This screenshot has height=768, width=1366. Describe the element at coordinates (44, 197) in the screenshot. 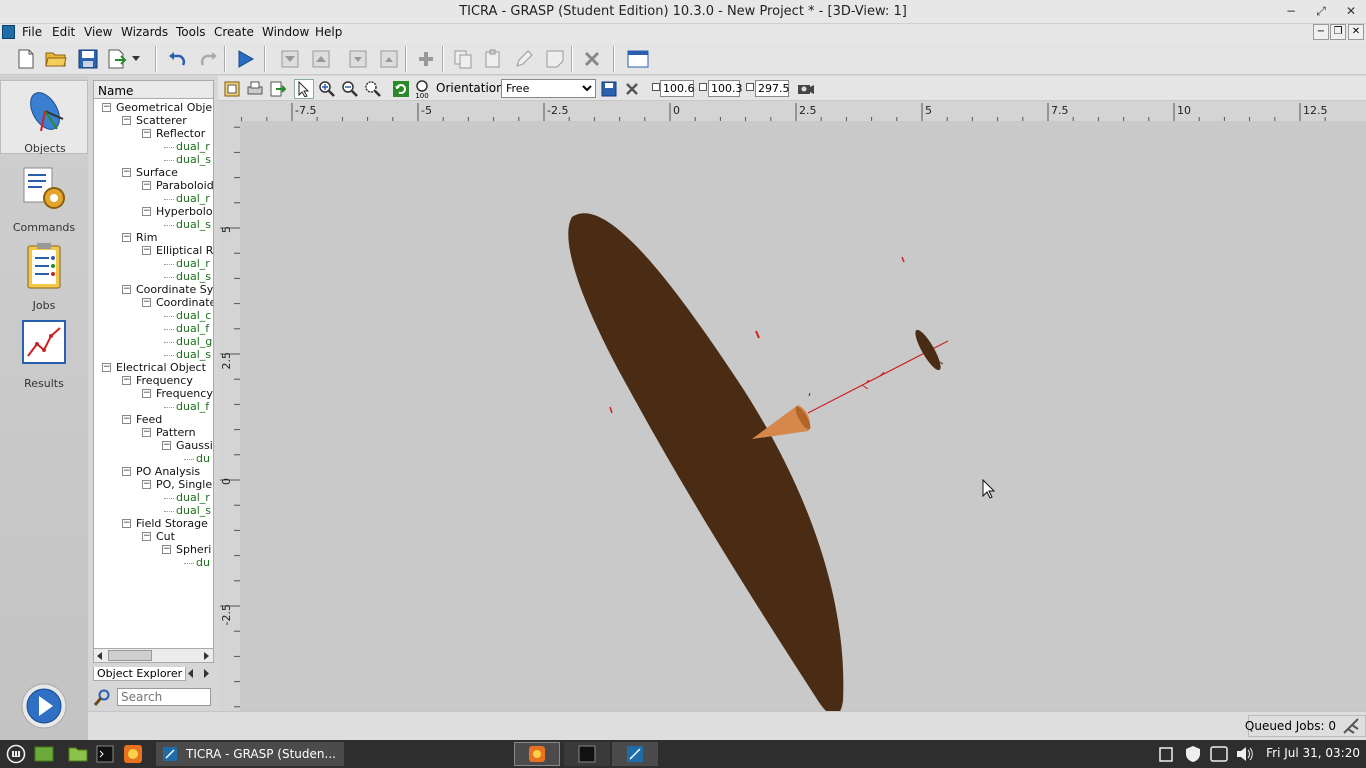

I see `sidebar-item-commands: Commands` at that location.